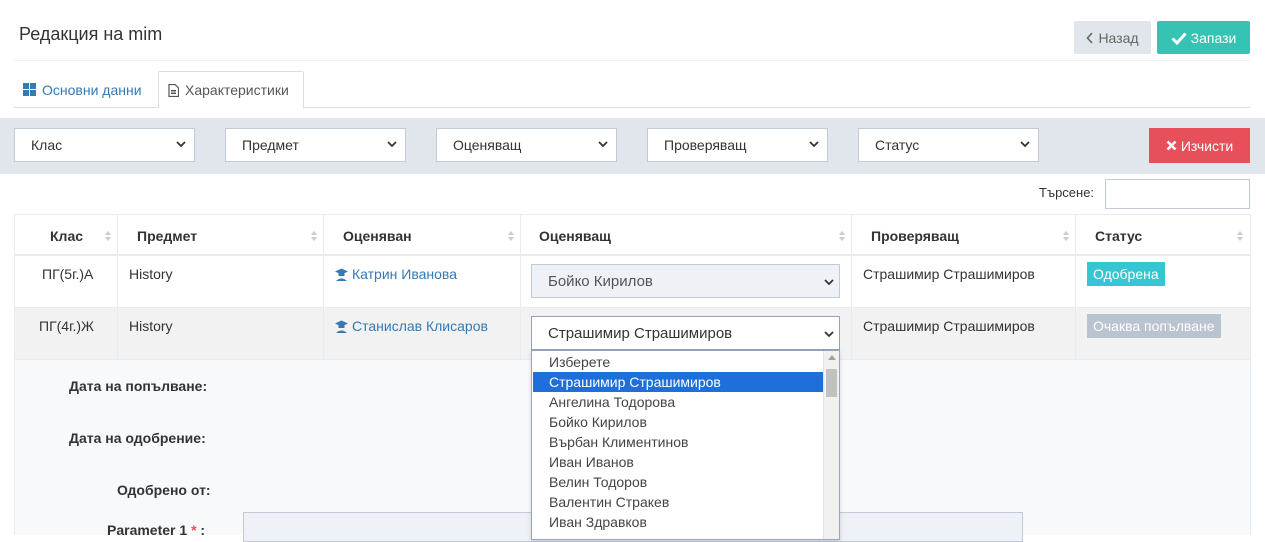  Describe the element at coordinates (194, 530) in the screenshot. I see `required-marker: *` at that location.